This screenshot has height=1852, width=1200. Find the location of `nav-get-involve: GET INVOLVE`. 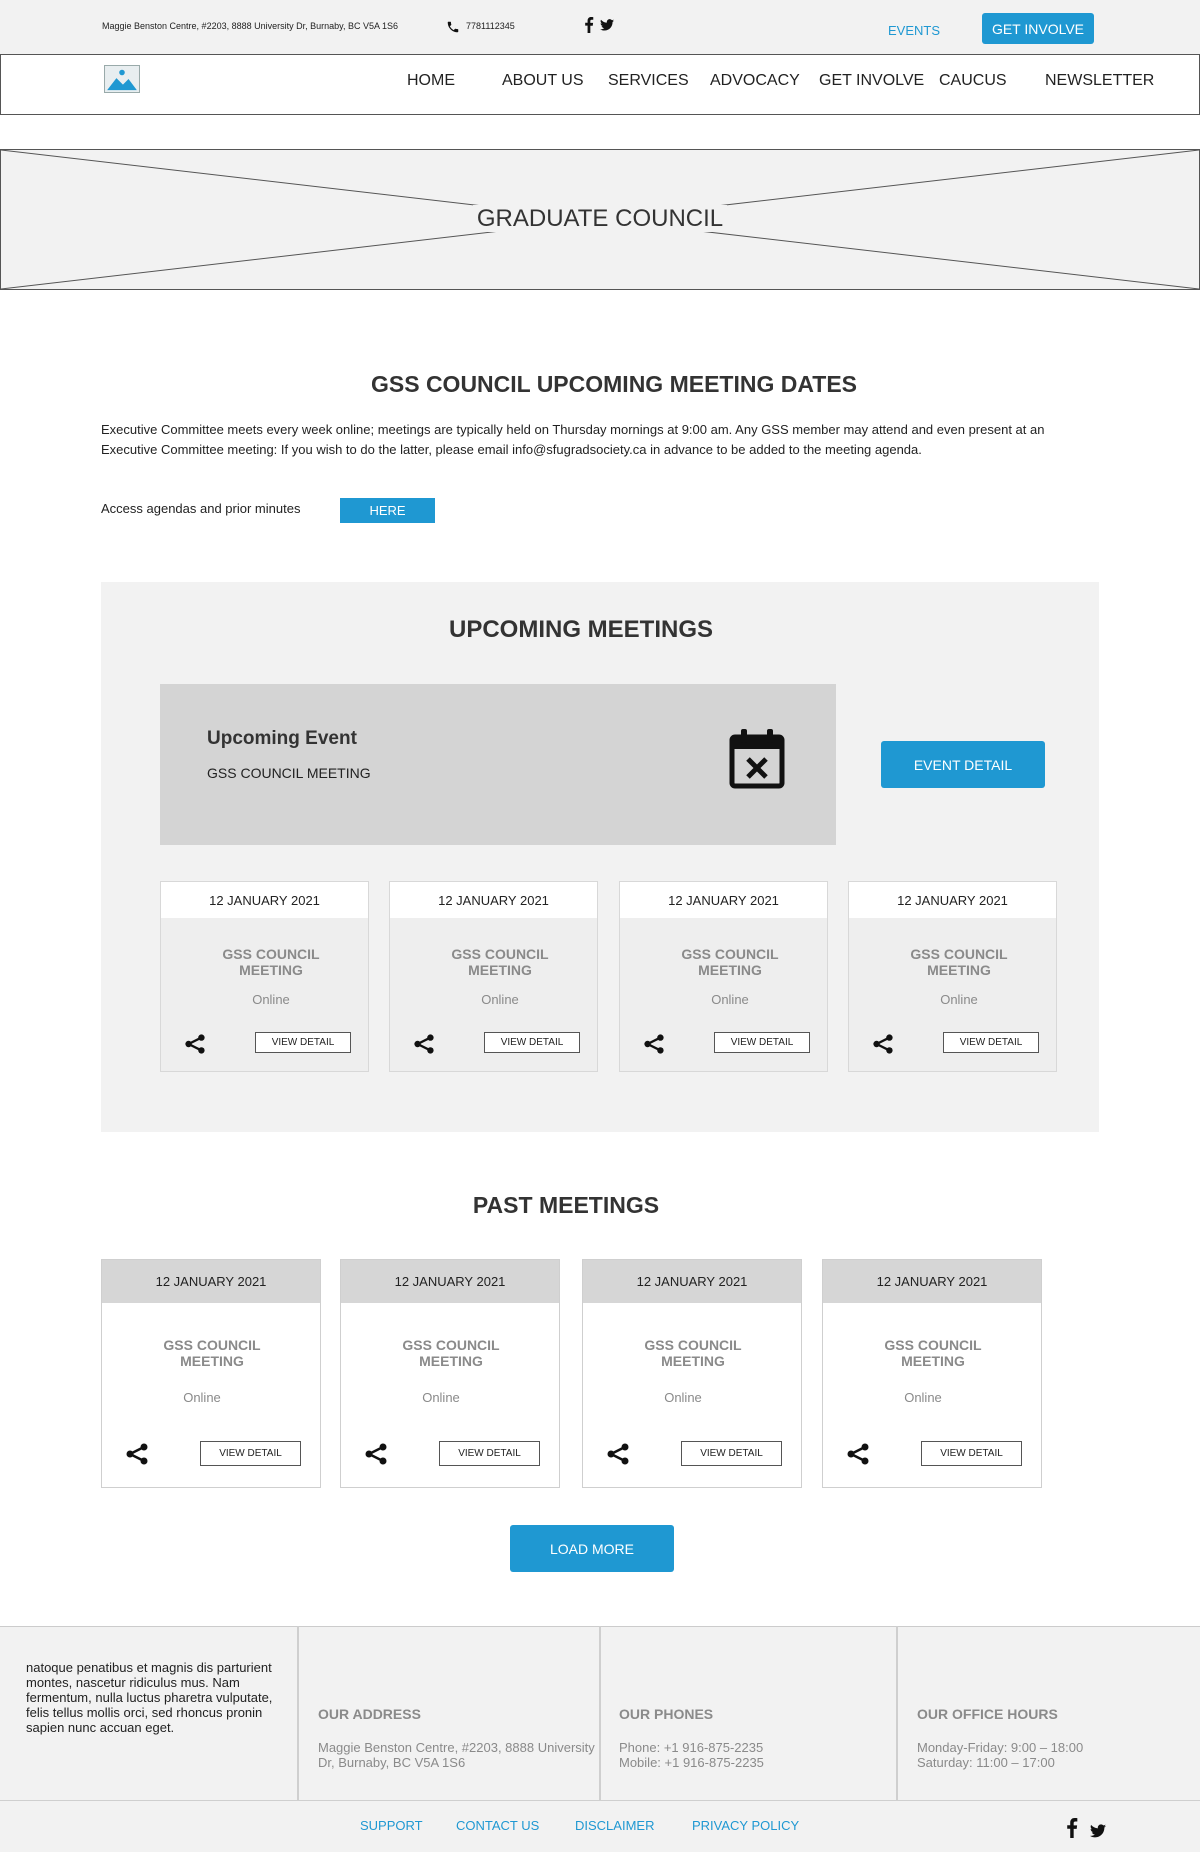

nav-get-involve: GET INVOLVE is located at coordinates (871, 81).